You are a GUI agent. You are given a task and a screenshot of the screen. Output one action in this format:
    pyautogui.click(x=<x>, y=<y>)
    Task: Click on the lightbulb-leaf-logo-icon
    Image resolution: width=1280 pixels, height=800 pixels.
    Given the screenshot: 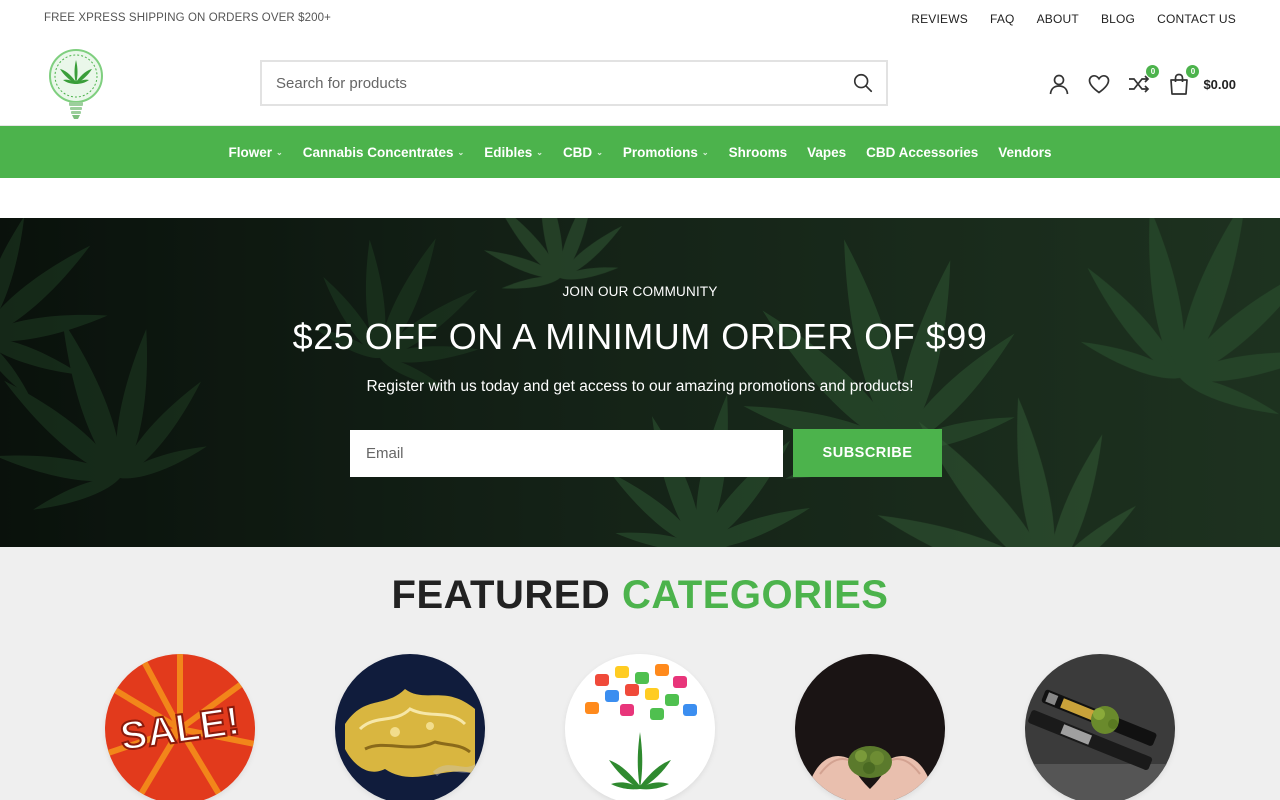 What is the action you would take?
    pyautogui.click(x=76, y=84)
    